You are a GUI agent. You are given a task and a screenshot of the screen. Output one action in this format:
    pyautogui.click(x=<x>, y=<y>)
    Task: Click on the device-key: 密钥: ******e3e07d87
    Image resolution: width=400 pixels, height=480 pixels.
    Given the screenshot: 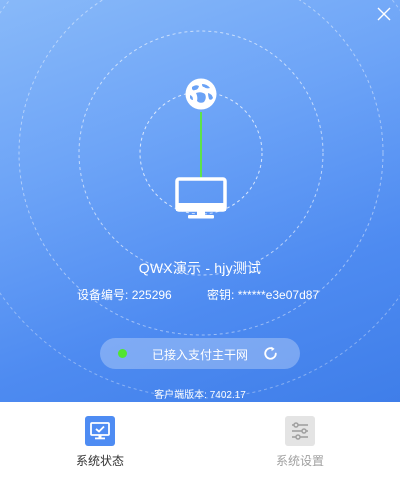 What is the action you would take?
    pyautogui.click(x=263, y=294)
    